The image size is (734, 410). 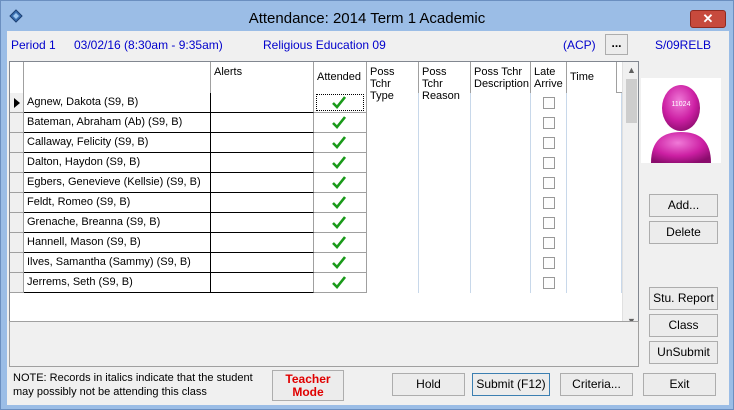 What do you see at coordinates (316, 103) in the screenshot?
I see `table-row: Agnew, Dakota (S9, B)` at bounding box center [316, 103].